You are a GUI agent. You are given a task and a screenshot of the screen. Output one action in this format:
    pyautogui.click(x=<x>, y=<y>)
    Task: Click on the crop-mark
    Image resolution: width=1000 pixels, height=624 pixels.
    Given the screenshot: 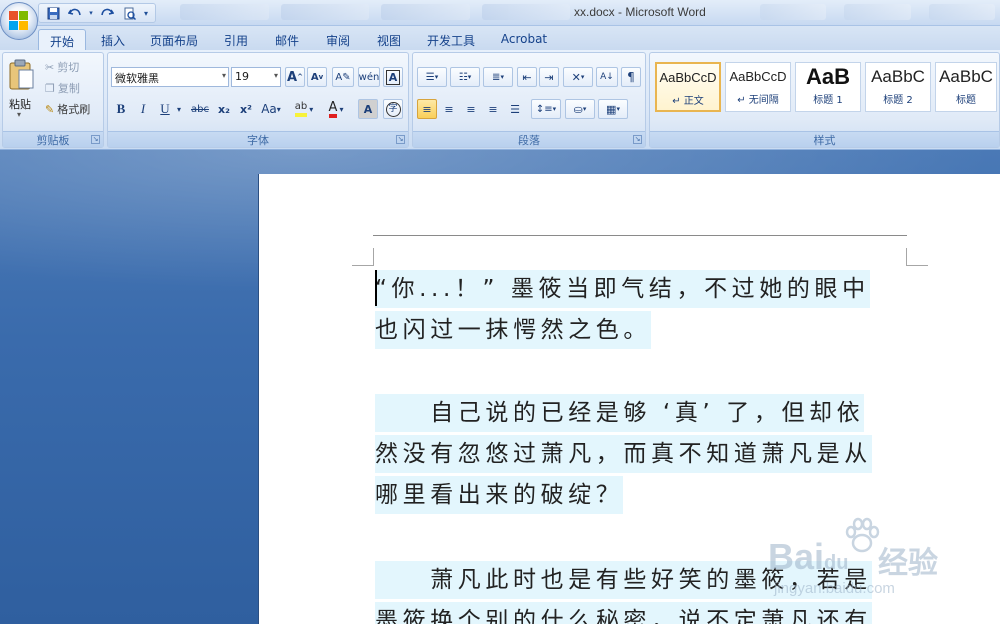 What is the action you would take?
    pyautogui.click(x=373, y=257)
    